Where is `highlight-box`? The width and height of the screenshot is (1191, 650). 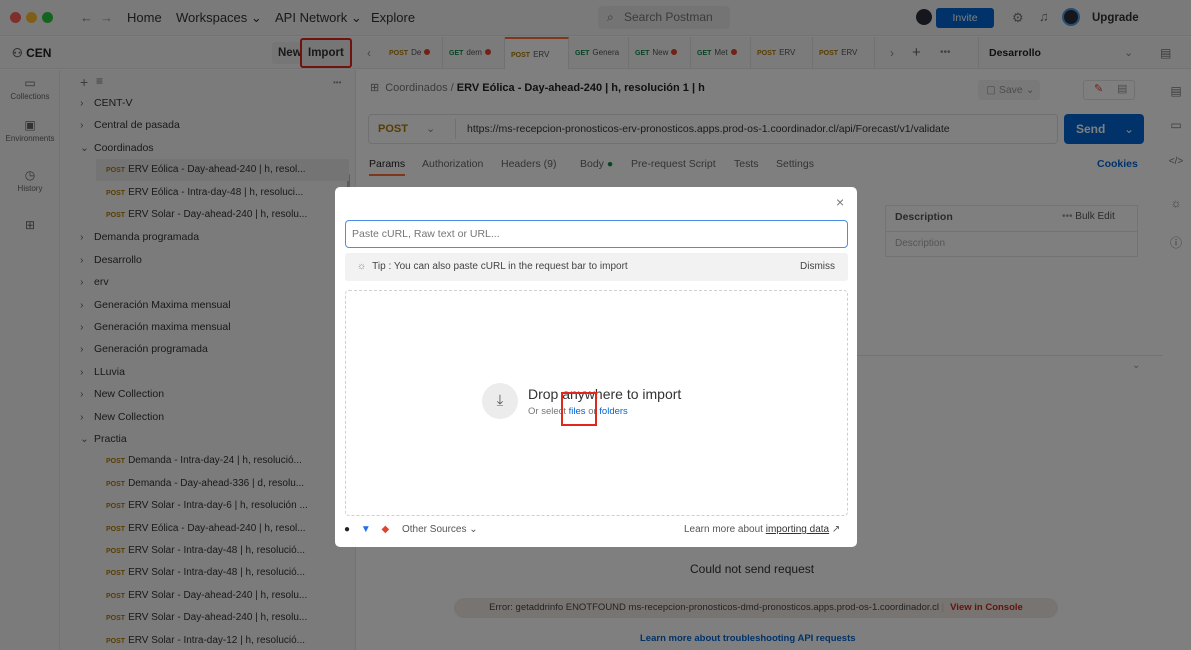
highlight-box is located at coordinates (579, 409).